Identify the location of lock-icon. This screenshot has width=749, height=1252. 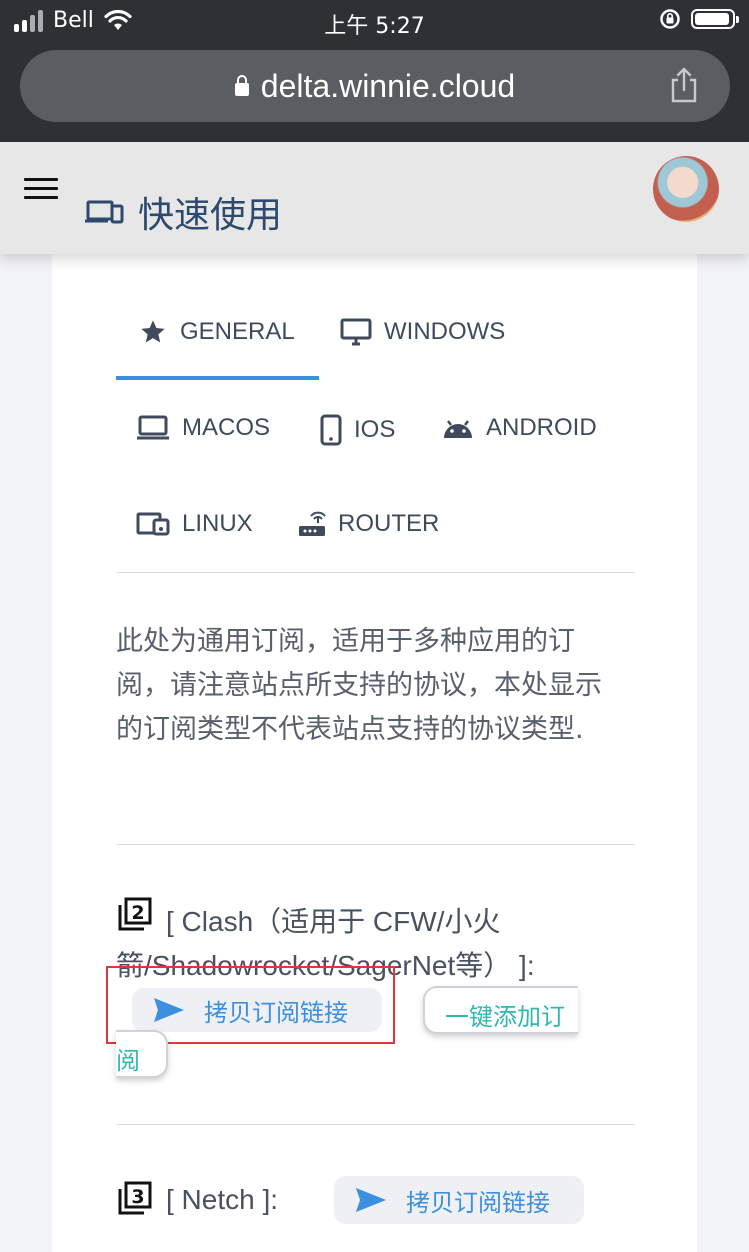
(241, 85).